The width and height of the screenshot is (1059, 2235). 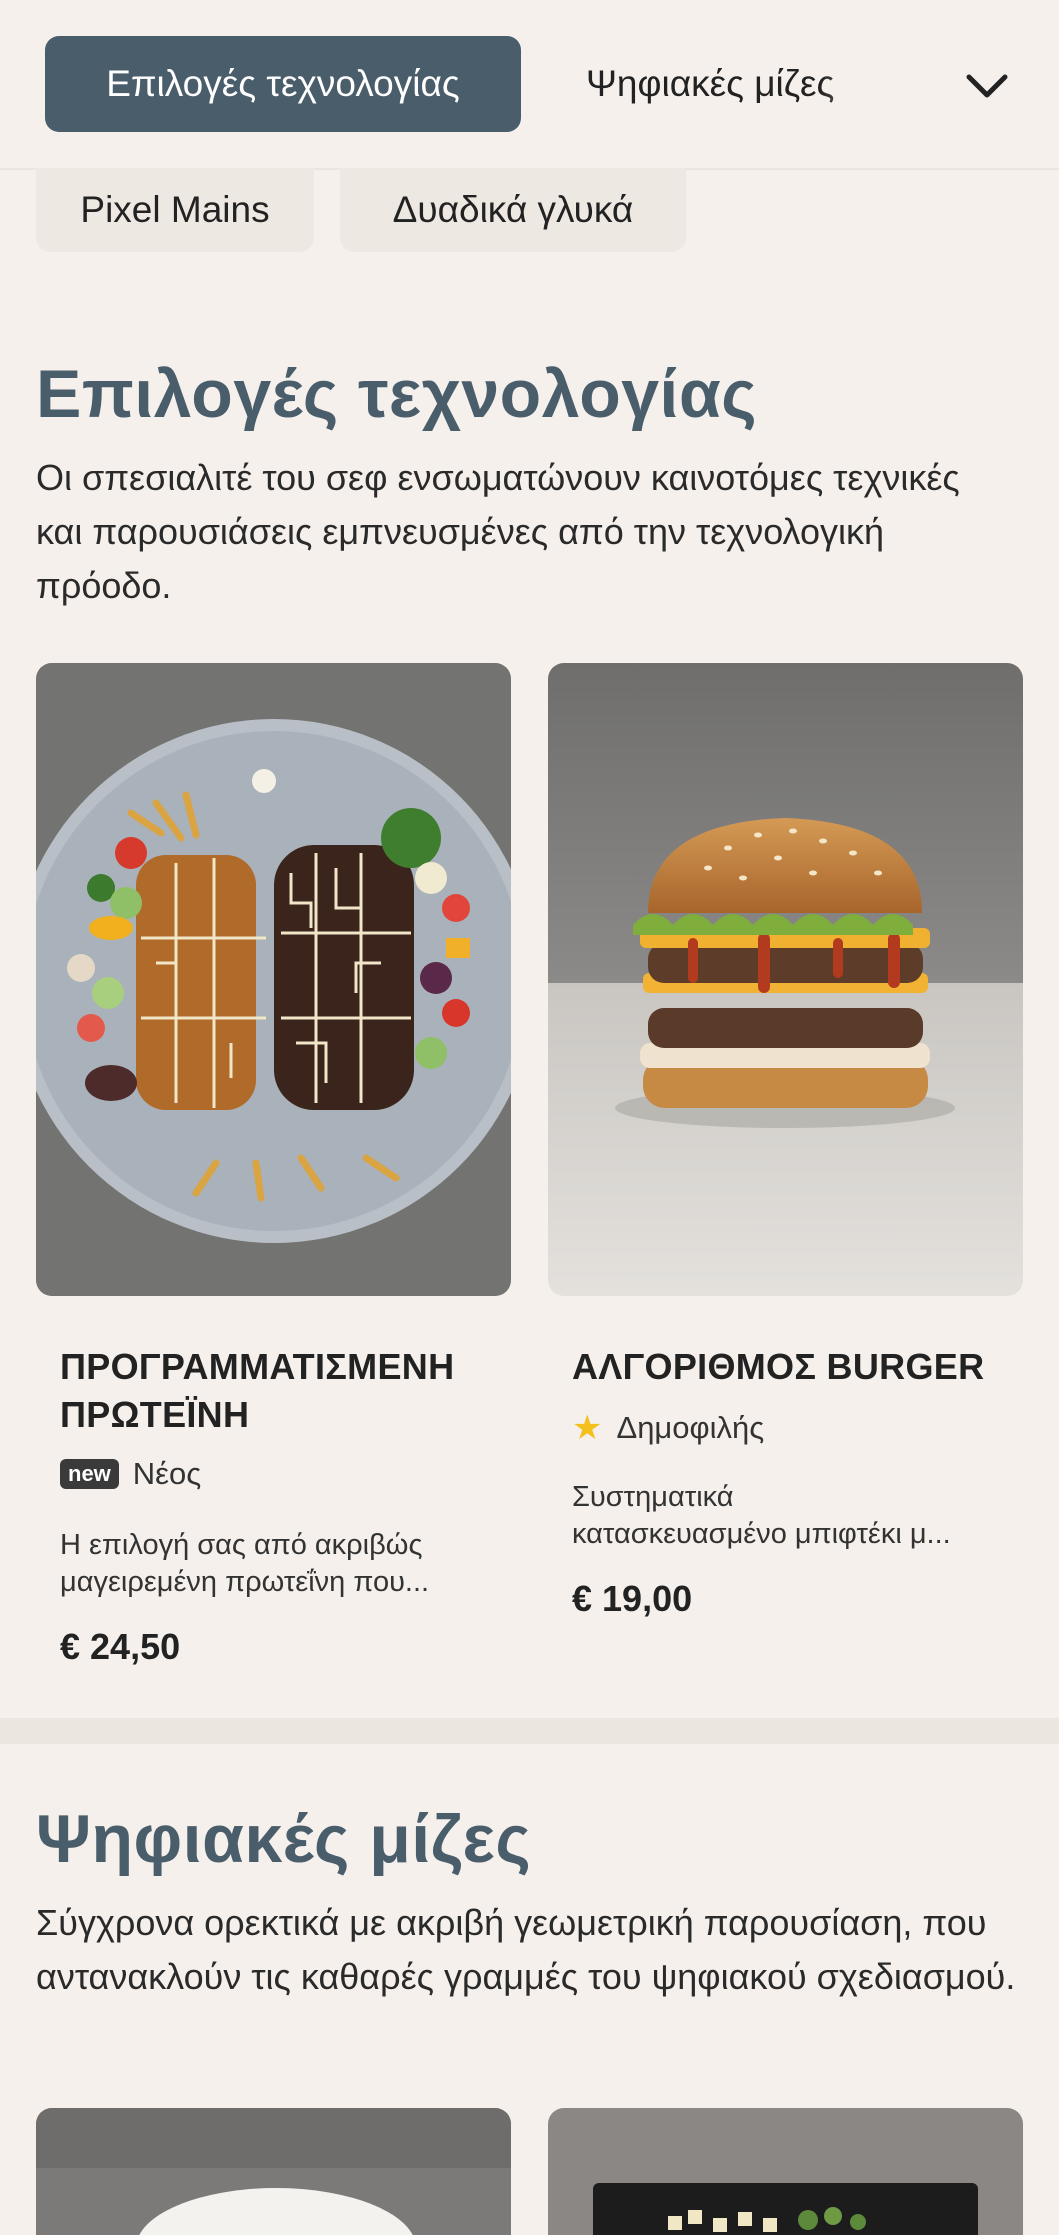 What do you see at coordinates (120, 1646) in the screenshot?
I see `dish-price: € 24,50` at bounding box center [120, 1646].